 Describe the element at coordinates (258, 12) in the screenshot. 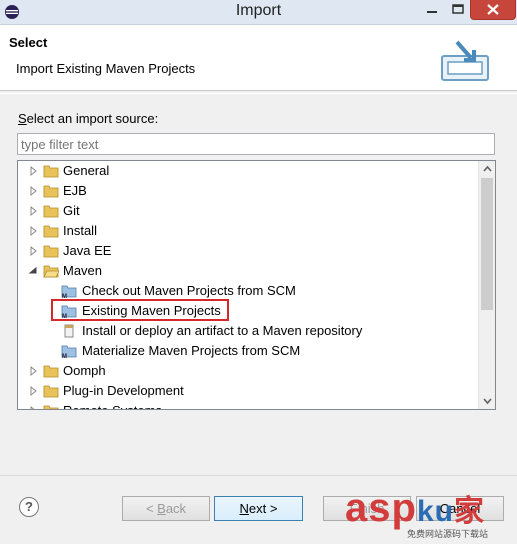

I see `title-bar: Import` at that location.